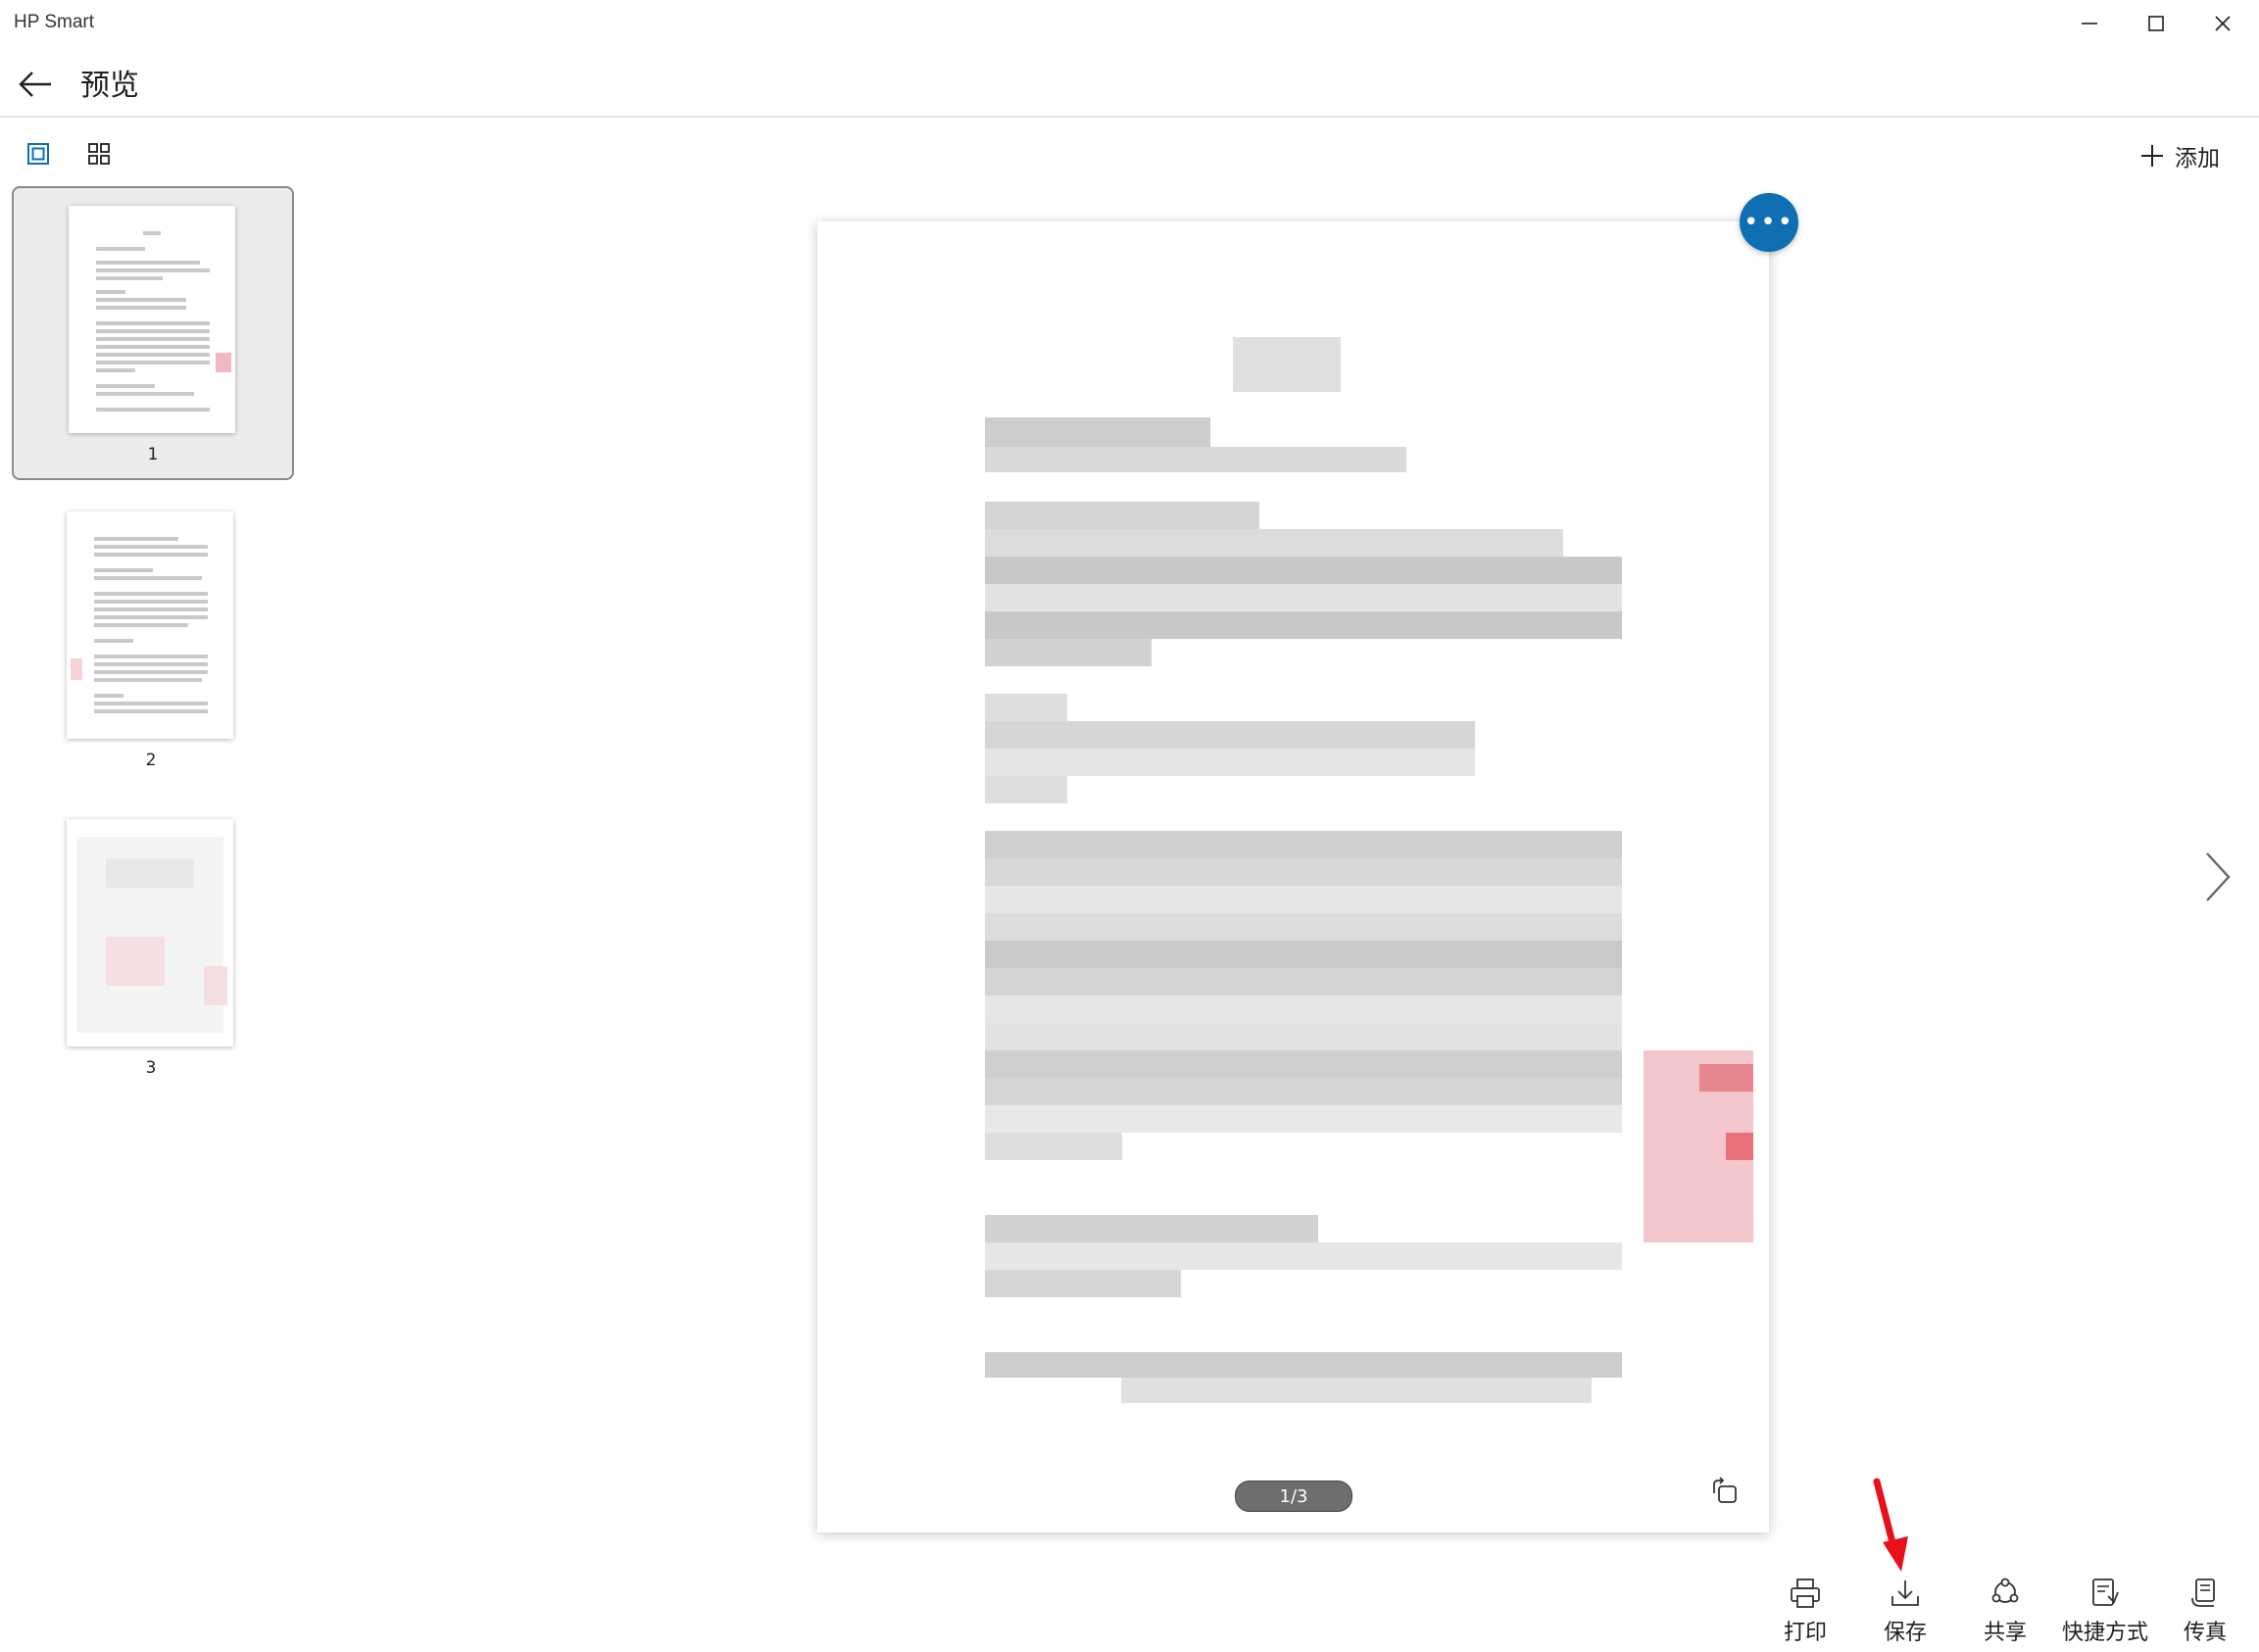 The height and width of the screenshot is (1652, 2259). I want to click on print-label: 打印, so click(1805, 1633).